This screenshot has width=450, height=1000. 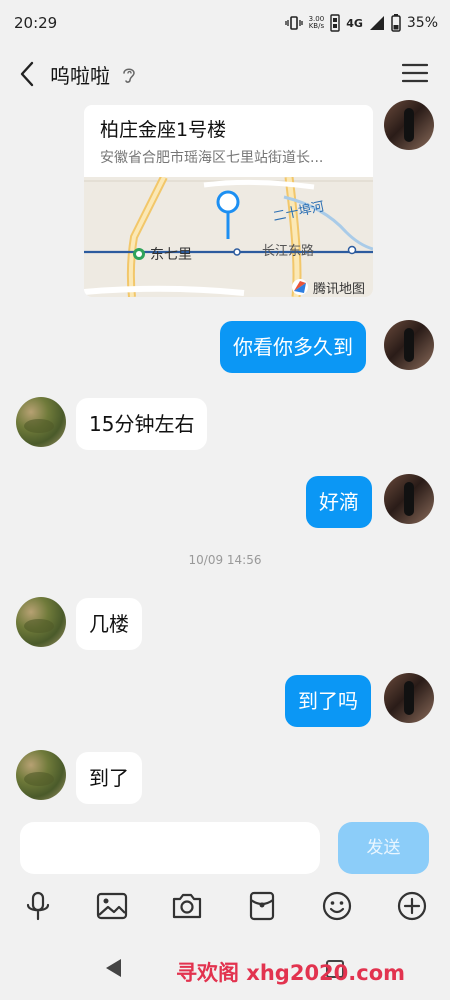 I want to click on message-bubble-outgoing: 你看你多久到, so click(x=293, y=347).